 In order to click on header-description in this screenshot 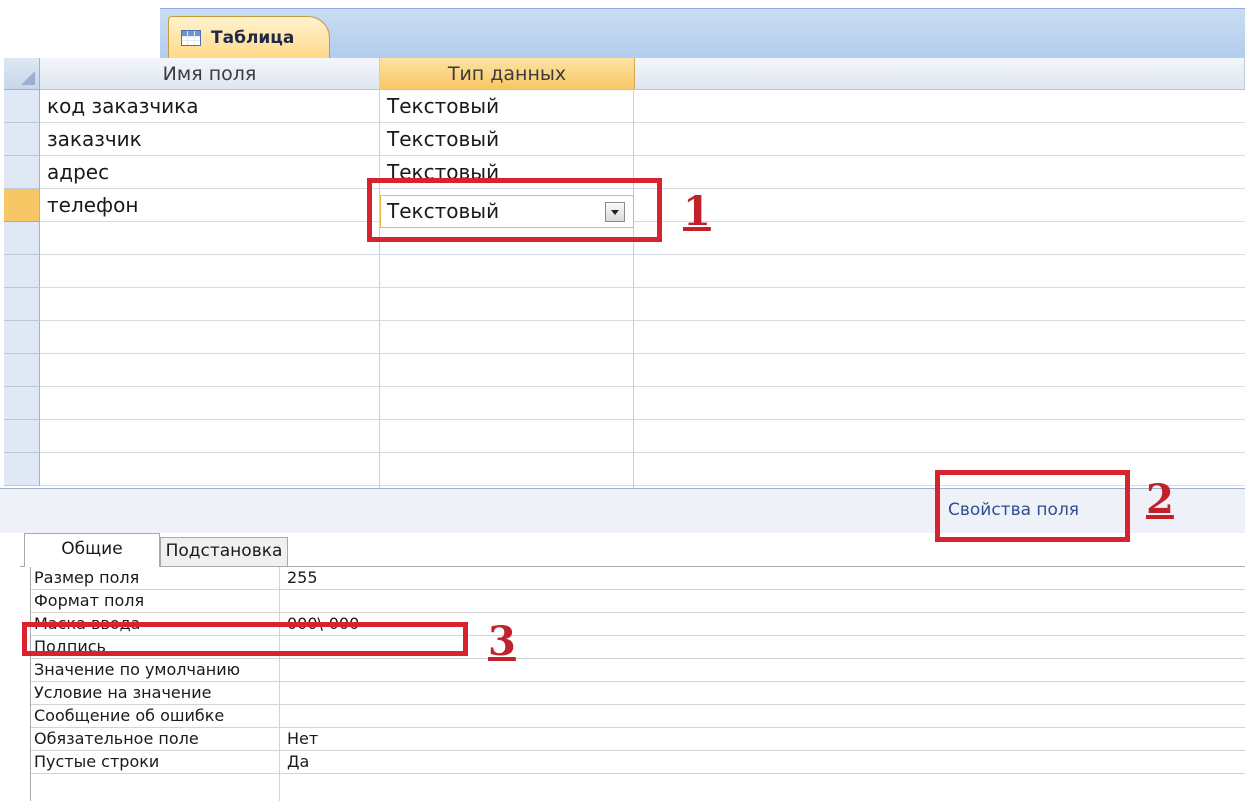, I will do `click(940, 74)`.